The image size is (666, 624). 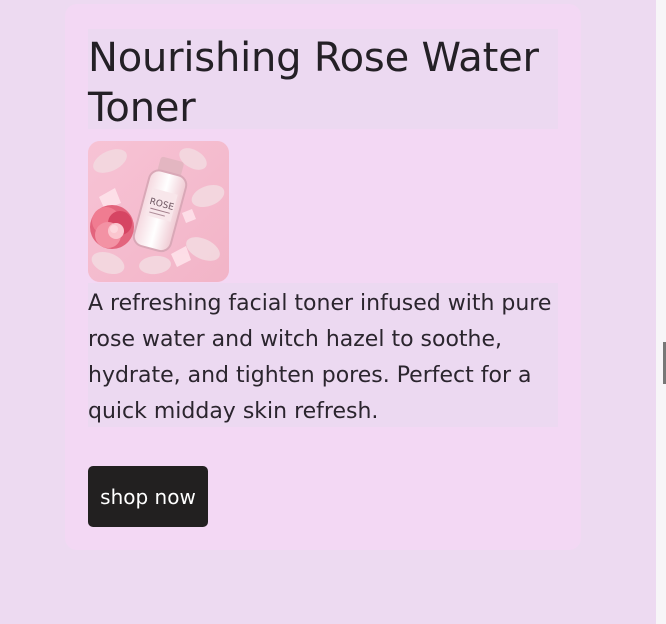 I want to click on rose-flower-icon, so click(x=112, y=227).